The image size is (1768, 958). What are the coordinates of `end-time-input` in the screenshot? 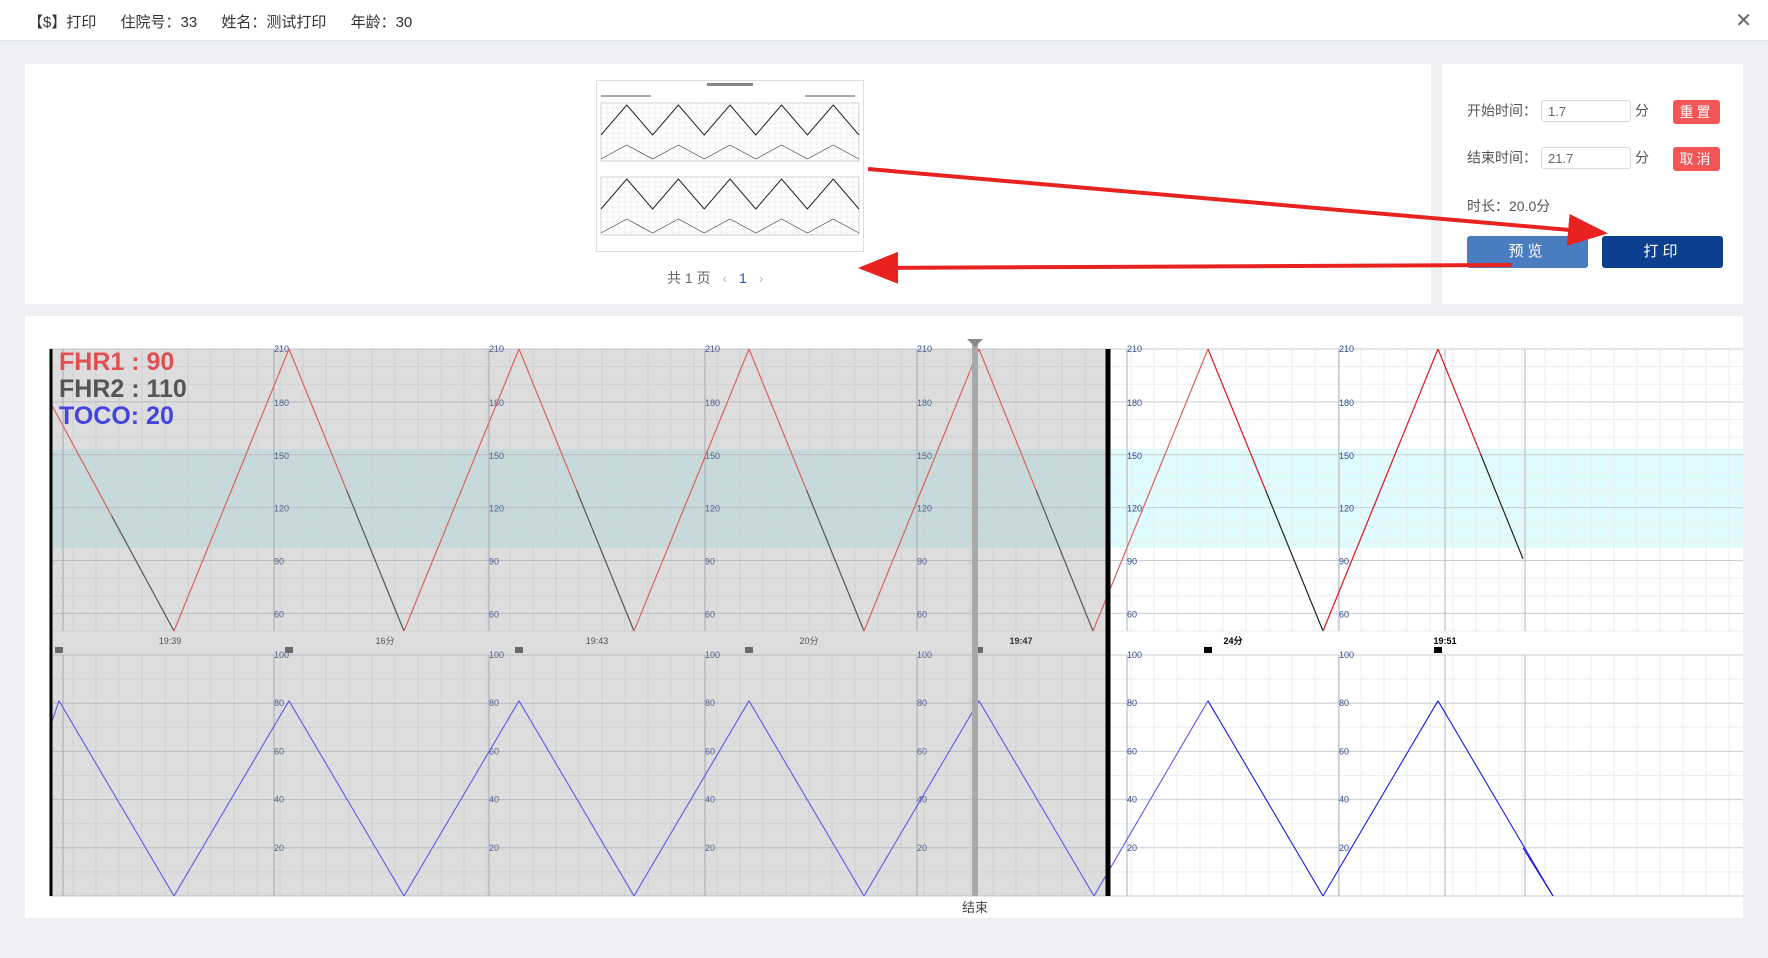 It's located at (1586, 158).